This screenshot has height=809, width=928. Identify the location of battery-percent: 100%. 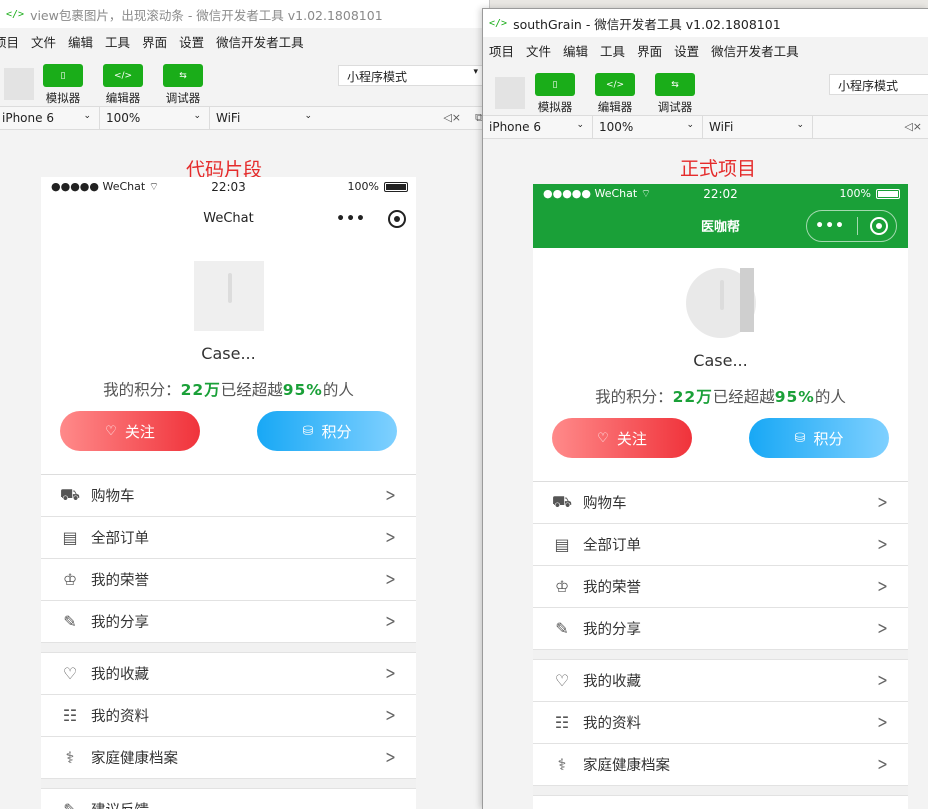
(363, 186).